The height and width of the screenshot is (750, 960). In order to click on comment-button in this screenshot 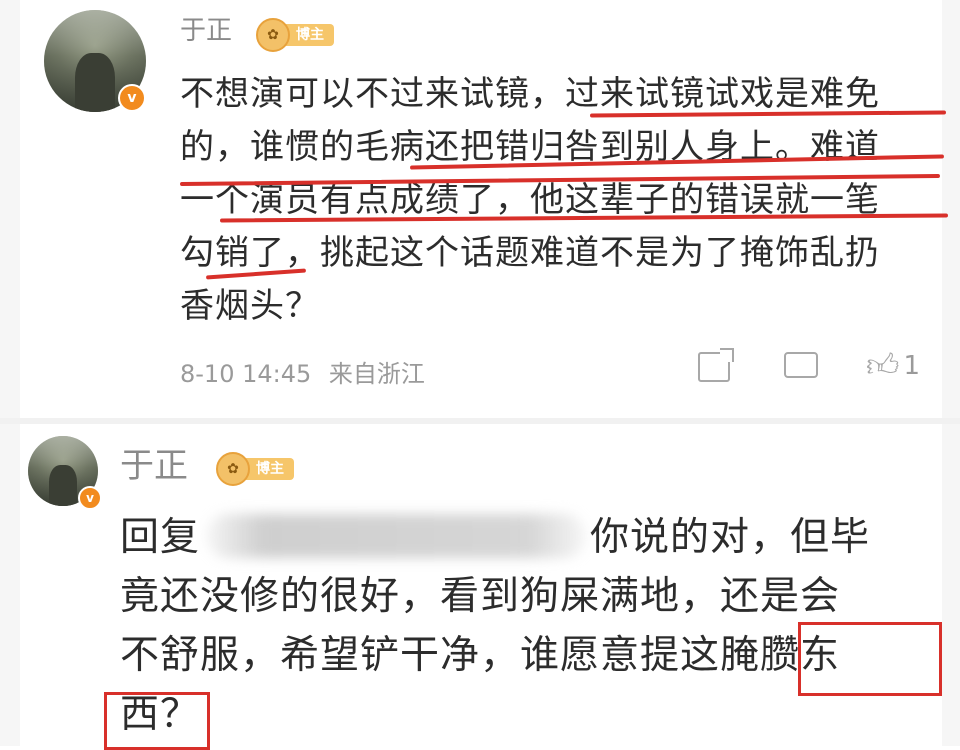, I will do `click(801, 365)`.